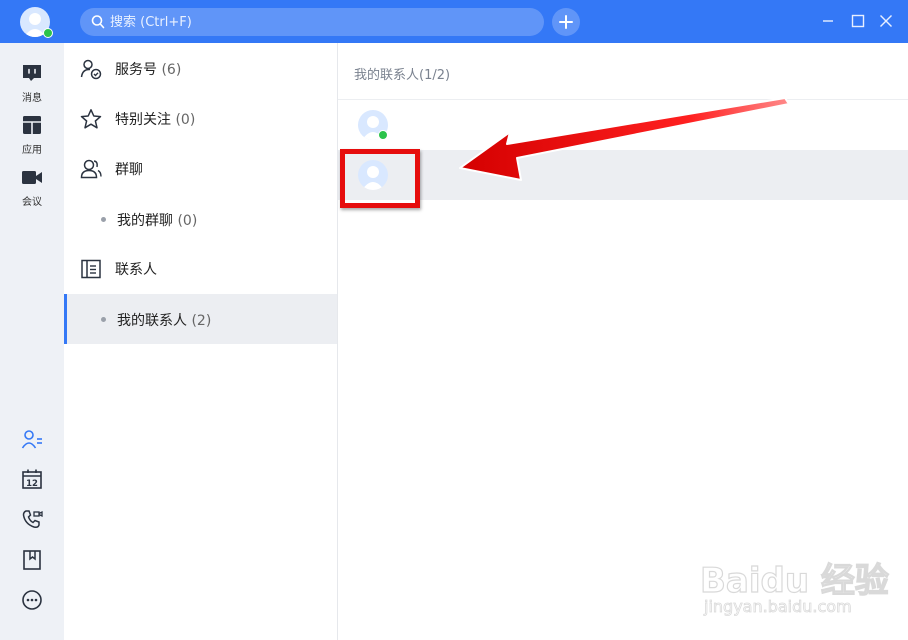  Describe the element at coordinates (91, 169) in the screenshot. I see `group-chat-icon` at that location.